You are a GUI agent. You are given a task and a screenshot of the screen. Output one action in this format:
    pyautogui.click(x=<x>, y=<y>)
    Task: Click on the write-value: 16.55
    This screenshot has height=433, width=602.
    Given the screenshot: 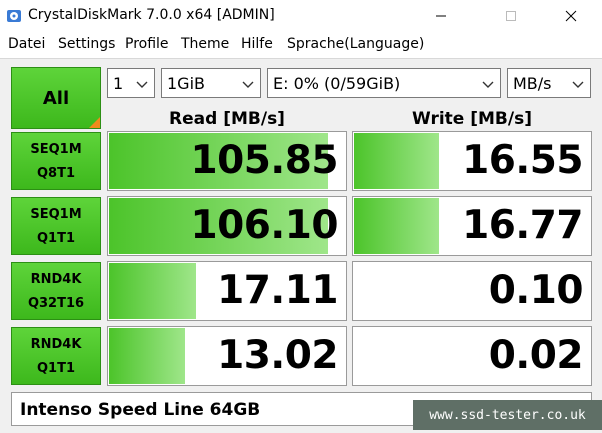 What is the action you would take?
    pyautogui.click(x=522, y=160)
    